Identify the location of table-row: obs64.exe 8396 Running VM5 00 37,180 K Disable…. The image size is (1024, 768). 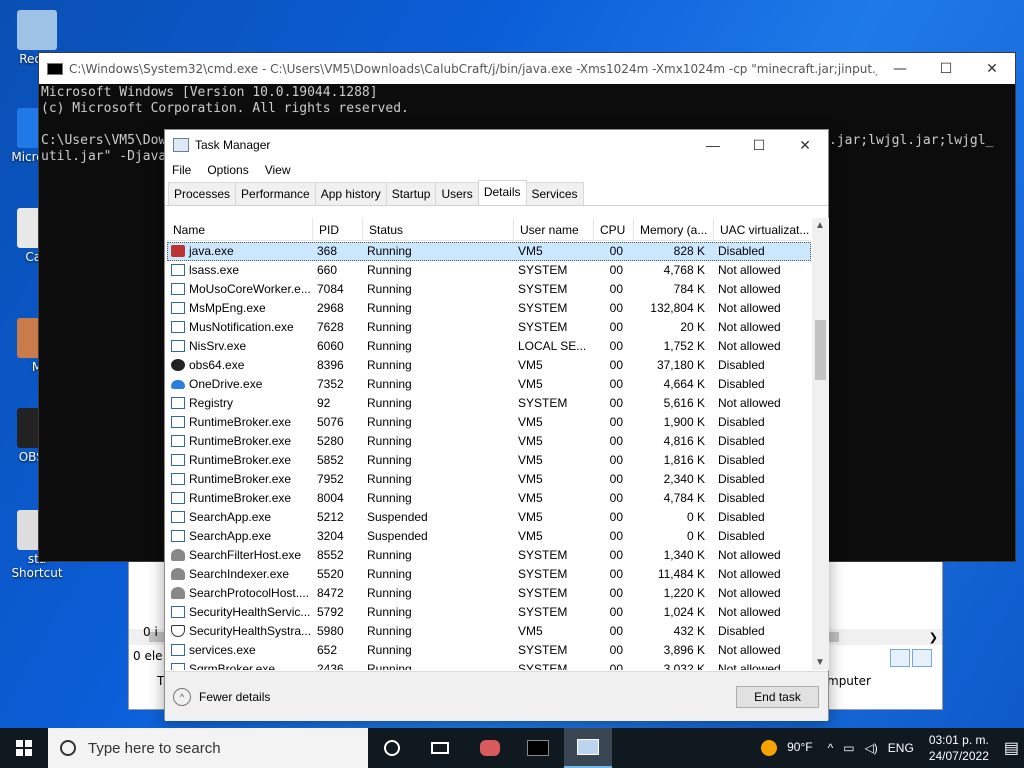
(489, 365).